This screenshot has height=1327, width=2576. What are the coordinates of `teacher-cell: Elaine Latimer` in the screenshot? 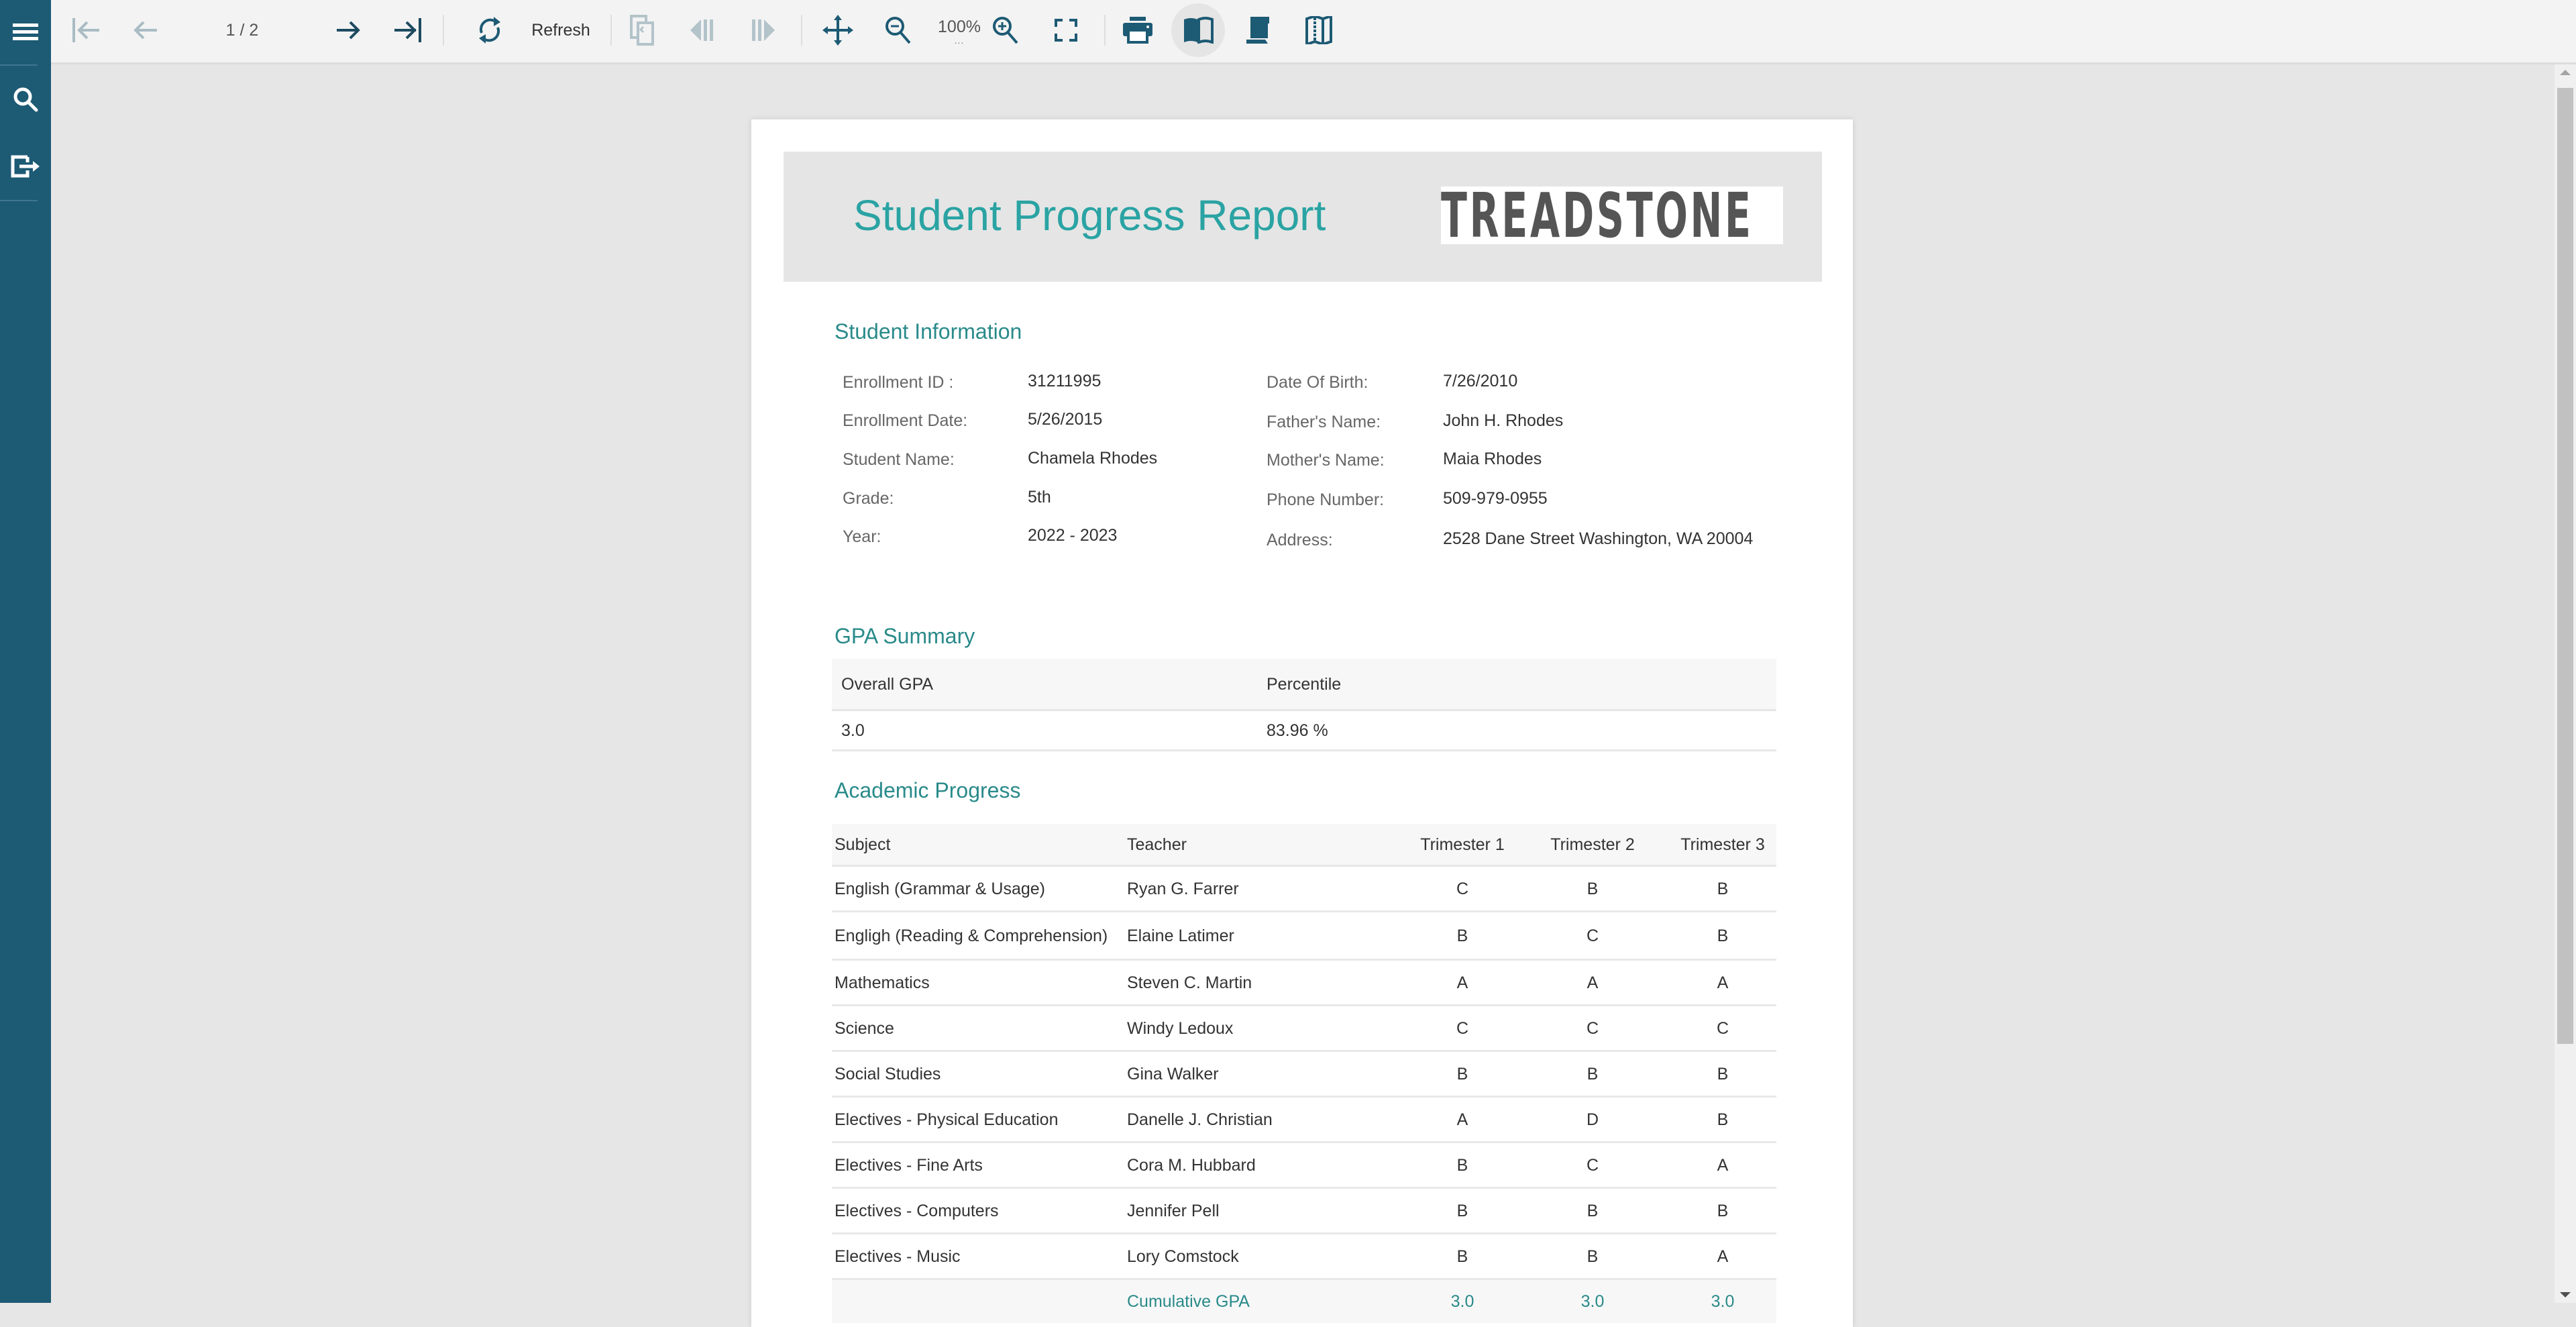 It's located at (1254, 935).